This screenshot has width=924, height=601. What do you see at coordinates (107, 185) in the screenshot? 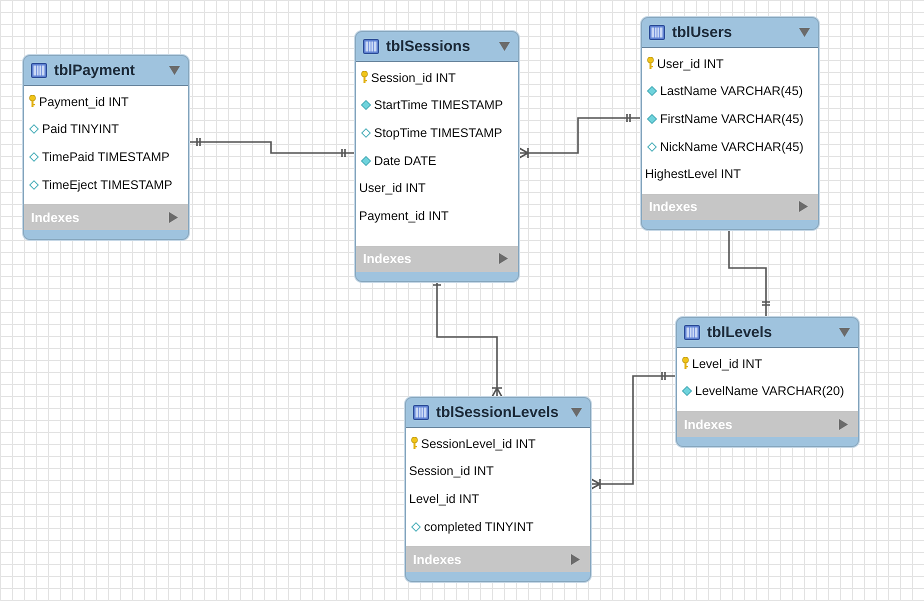
I see `column-text: TimeEject TIMESTAMP` at bounding box center [107, 185].